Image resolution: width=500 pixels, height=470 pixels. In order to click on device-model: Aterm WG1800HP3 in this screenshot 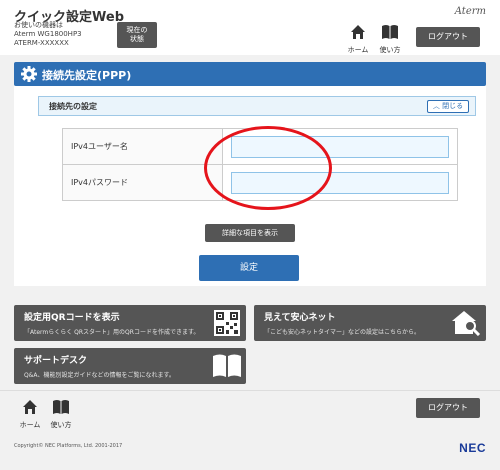, I will do `click(48, 34)`.